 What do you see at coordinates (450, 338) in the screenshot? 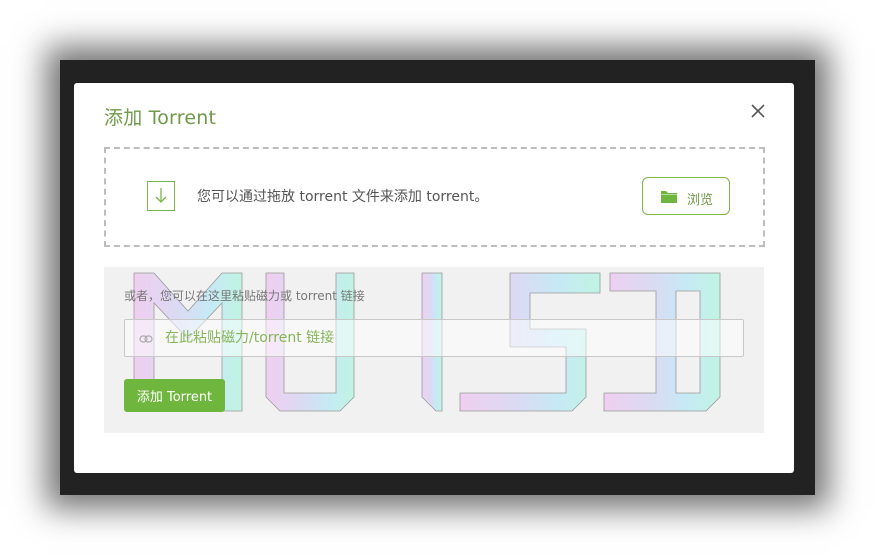
I see `magnet-link-input` at bounding box center [450, 338].